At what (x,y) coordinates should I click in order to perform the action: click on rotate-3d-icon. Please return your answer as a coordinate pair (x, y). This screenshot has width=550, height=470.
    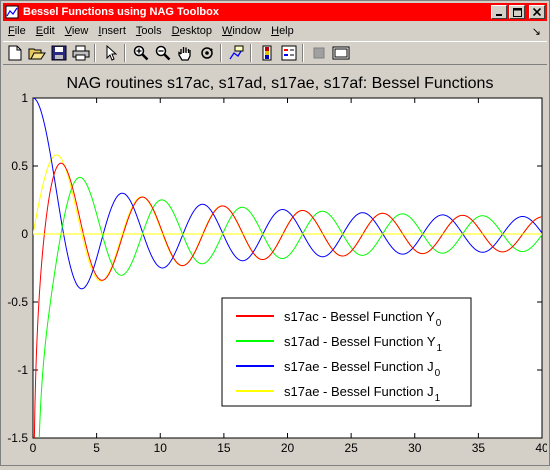
    Looking at the image, I should click on (207, 53).